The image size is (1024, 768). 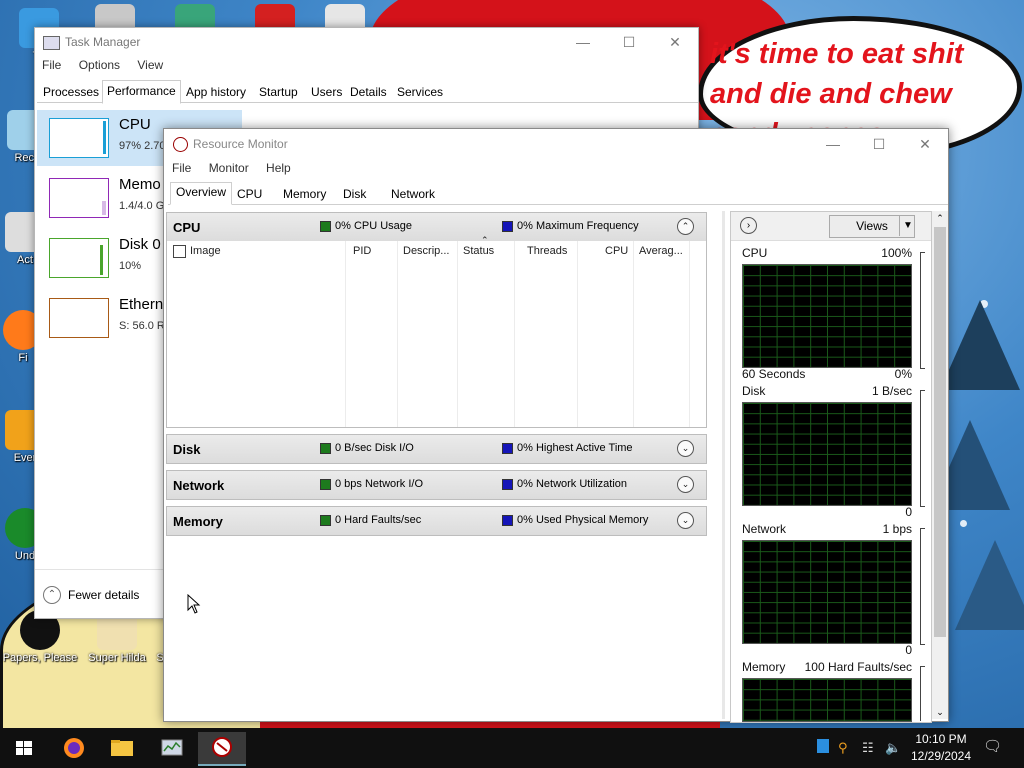 What do you see at coordinates (103, 42) in the screenshot?
I see `window-title: Task Manager` at bounding box center [103, 42].